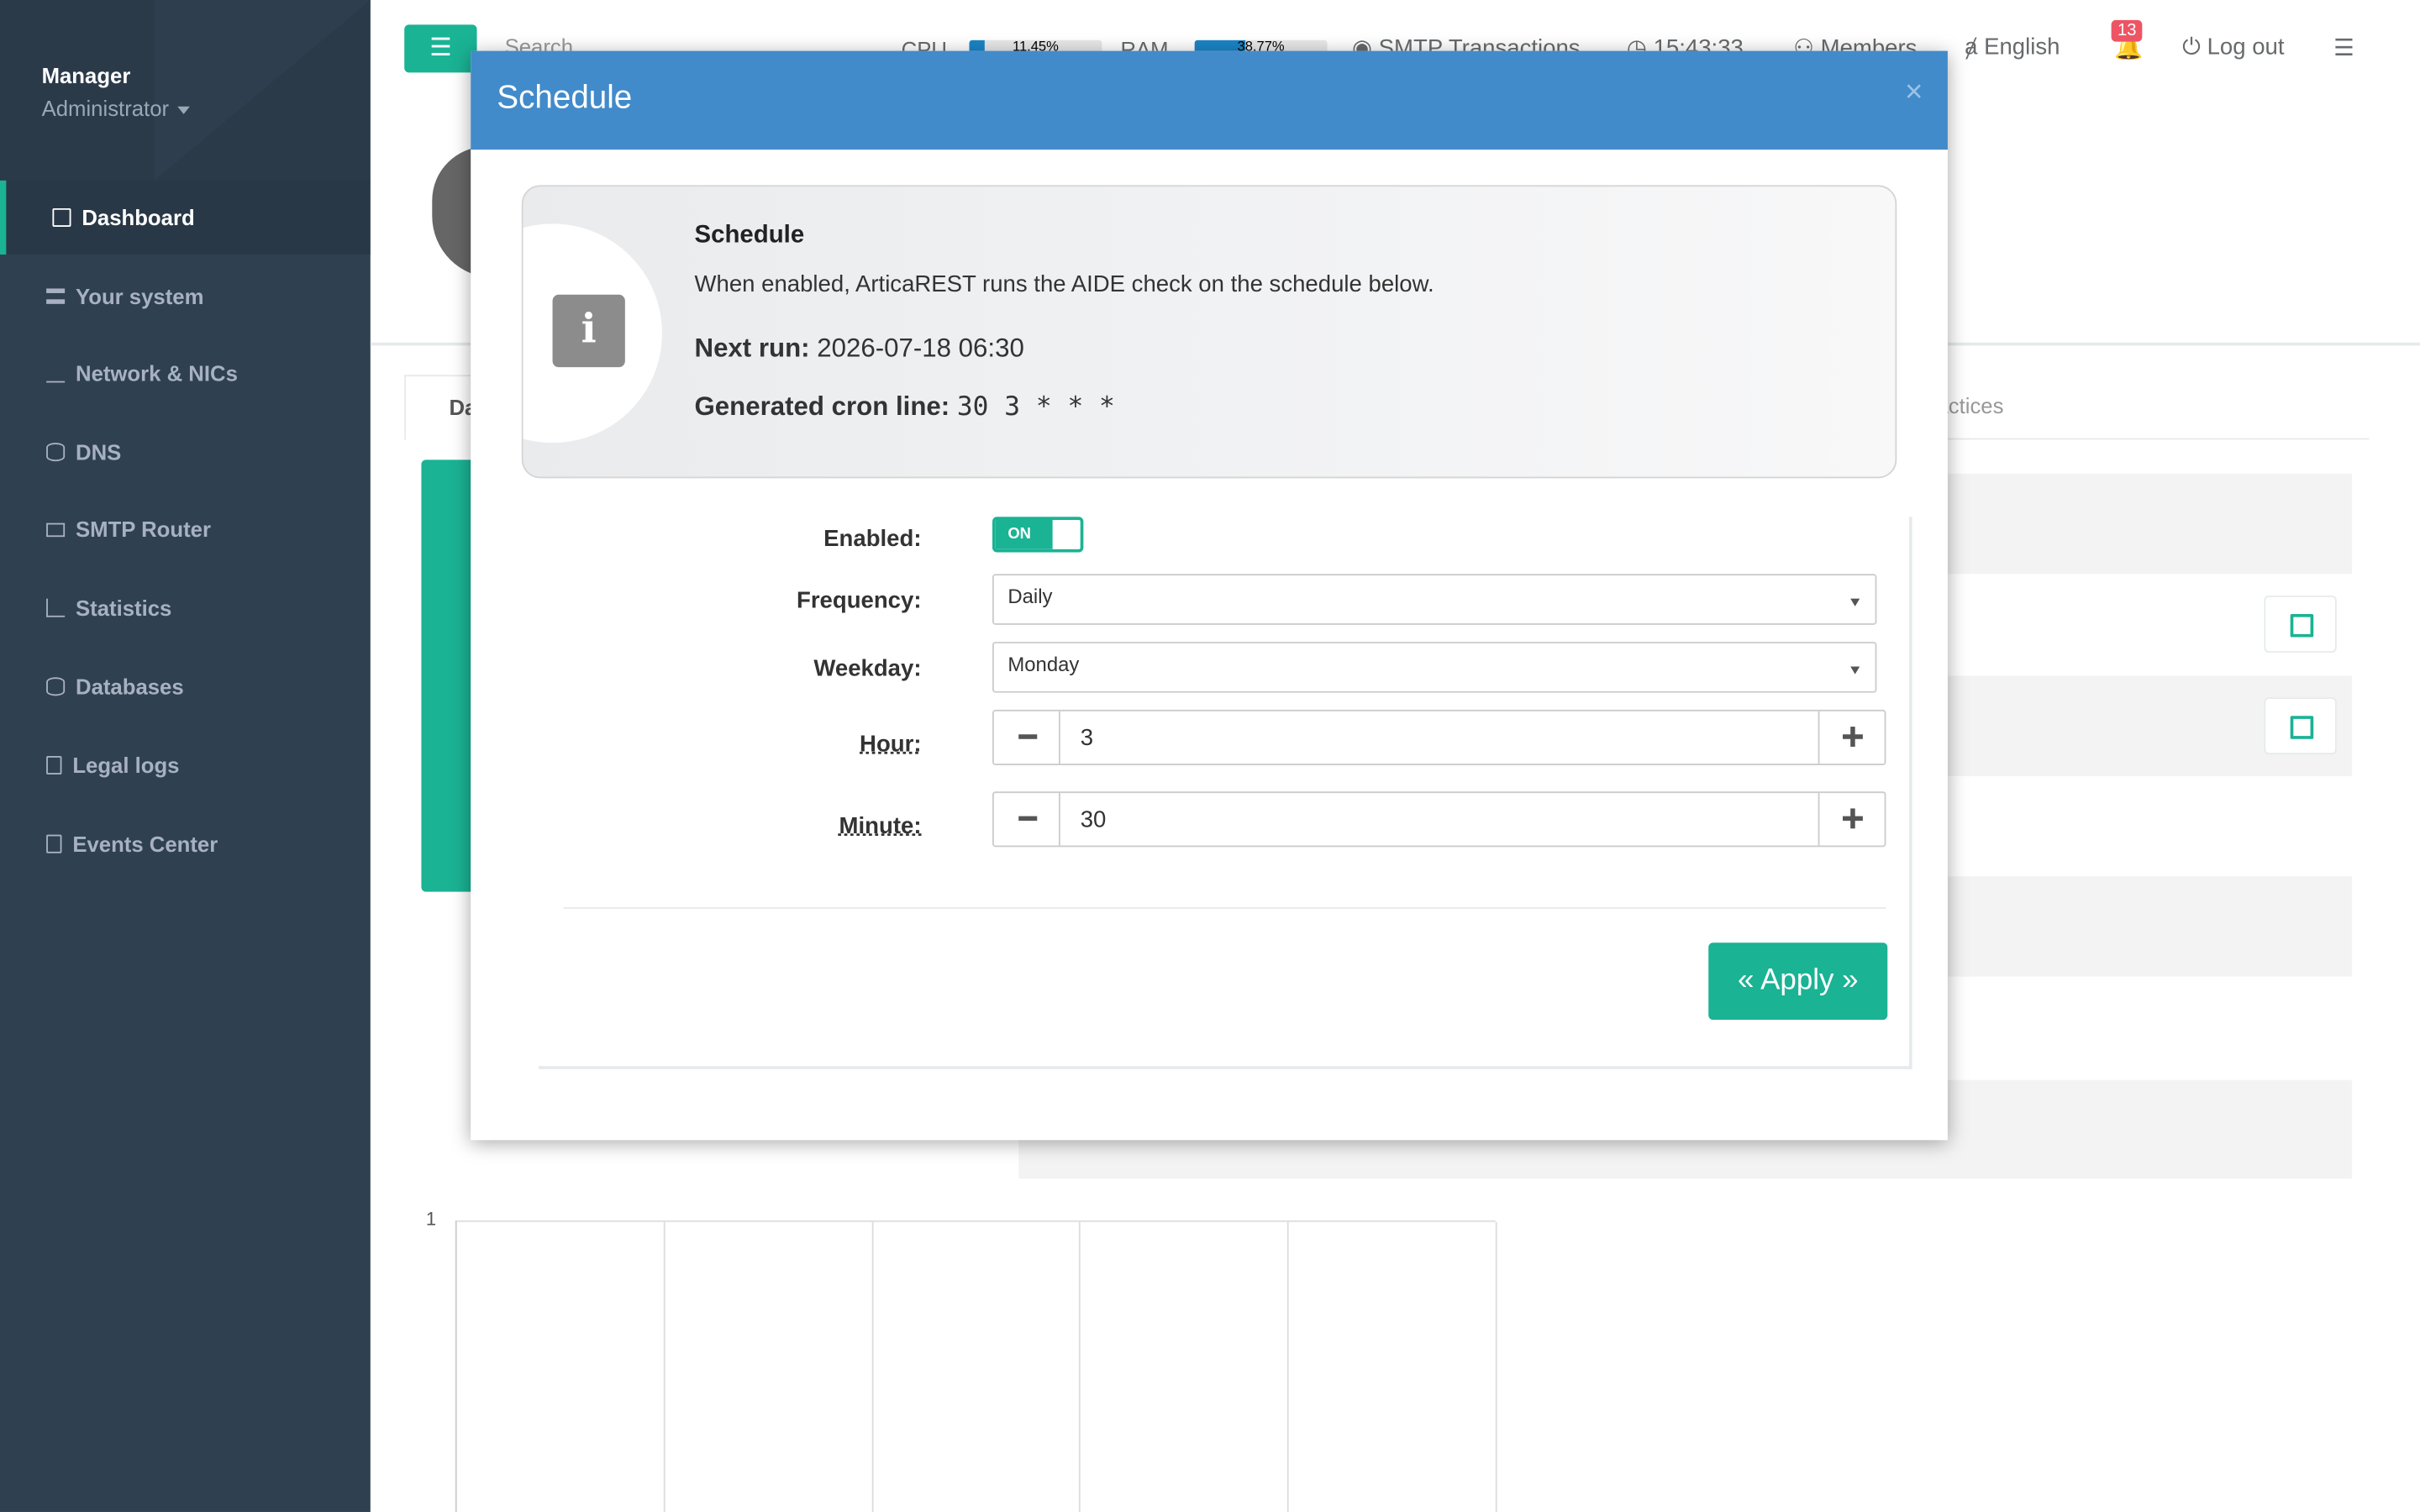 The width and height of the screenshot is (2420, 1512). Describe the element at coordinates (752, 348) in the screenshot. I see `next-run-label: Next run:` at that location.